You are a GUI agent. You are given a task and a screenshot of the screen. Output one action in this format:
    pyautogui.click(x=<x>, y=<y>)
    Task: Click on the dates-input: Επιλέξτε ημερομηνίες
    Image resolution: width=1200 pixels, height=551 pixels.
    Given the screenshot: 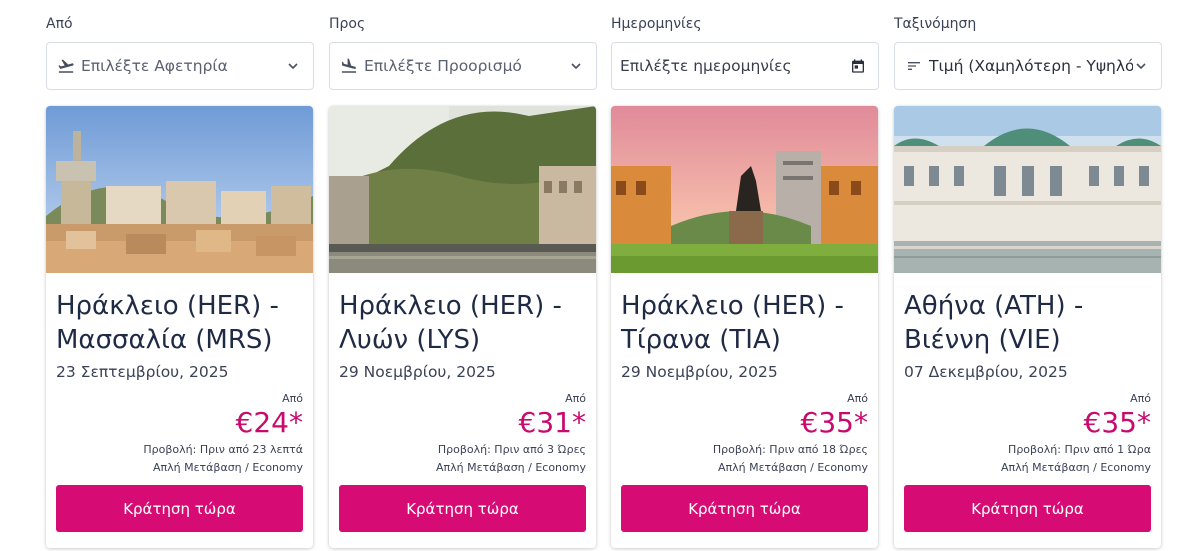 What is the action you would take?
    pyautogui.click(x=745, y=66)
    